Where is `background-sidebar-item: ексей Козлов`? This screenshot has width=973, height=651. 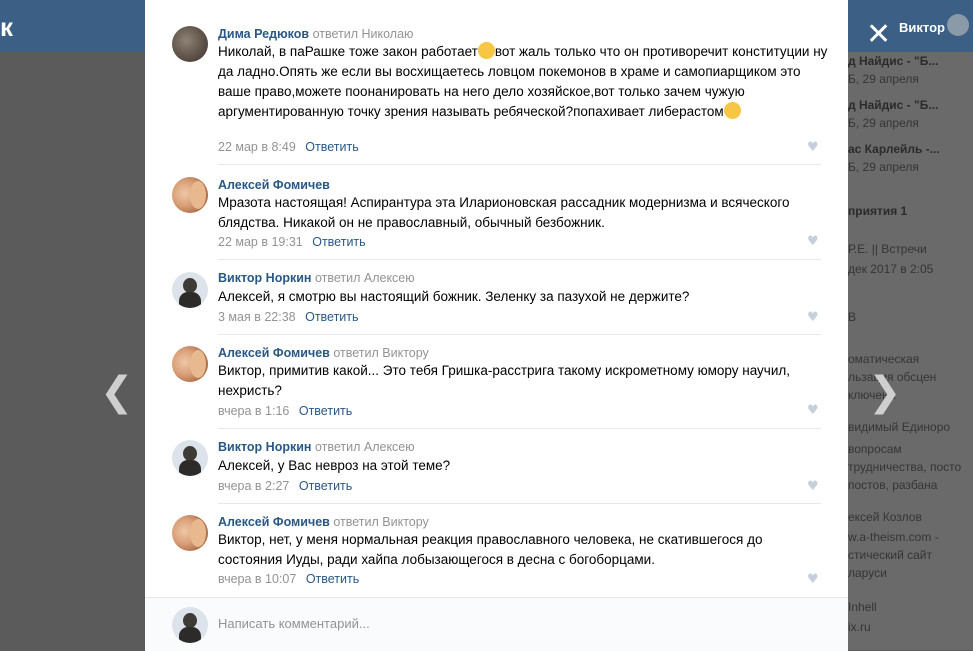 background-sidebar-item: ексей Козлов is located at coordinates (885, 517).